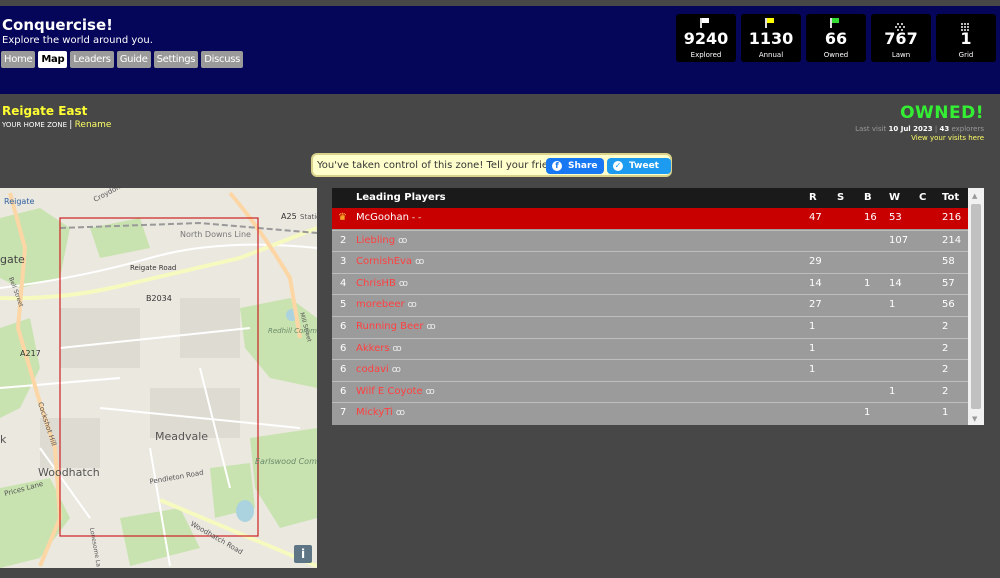  I want to click on col-w: W, so click(894, 197).